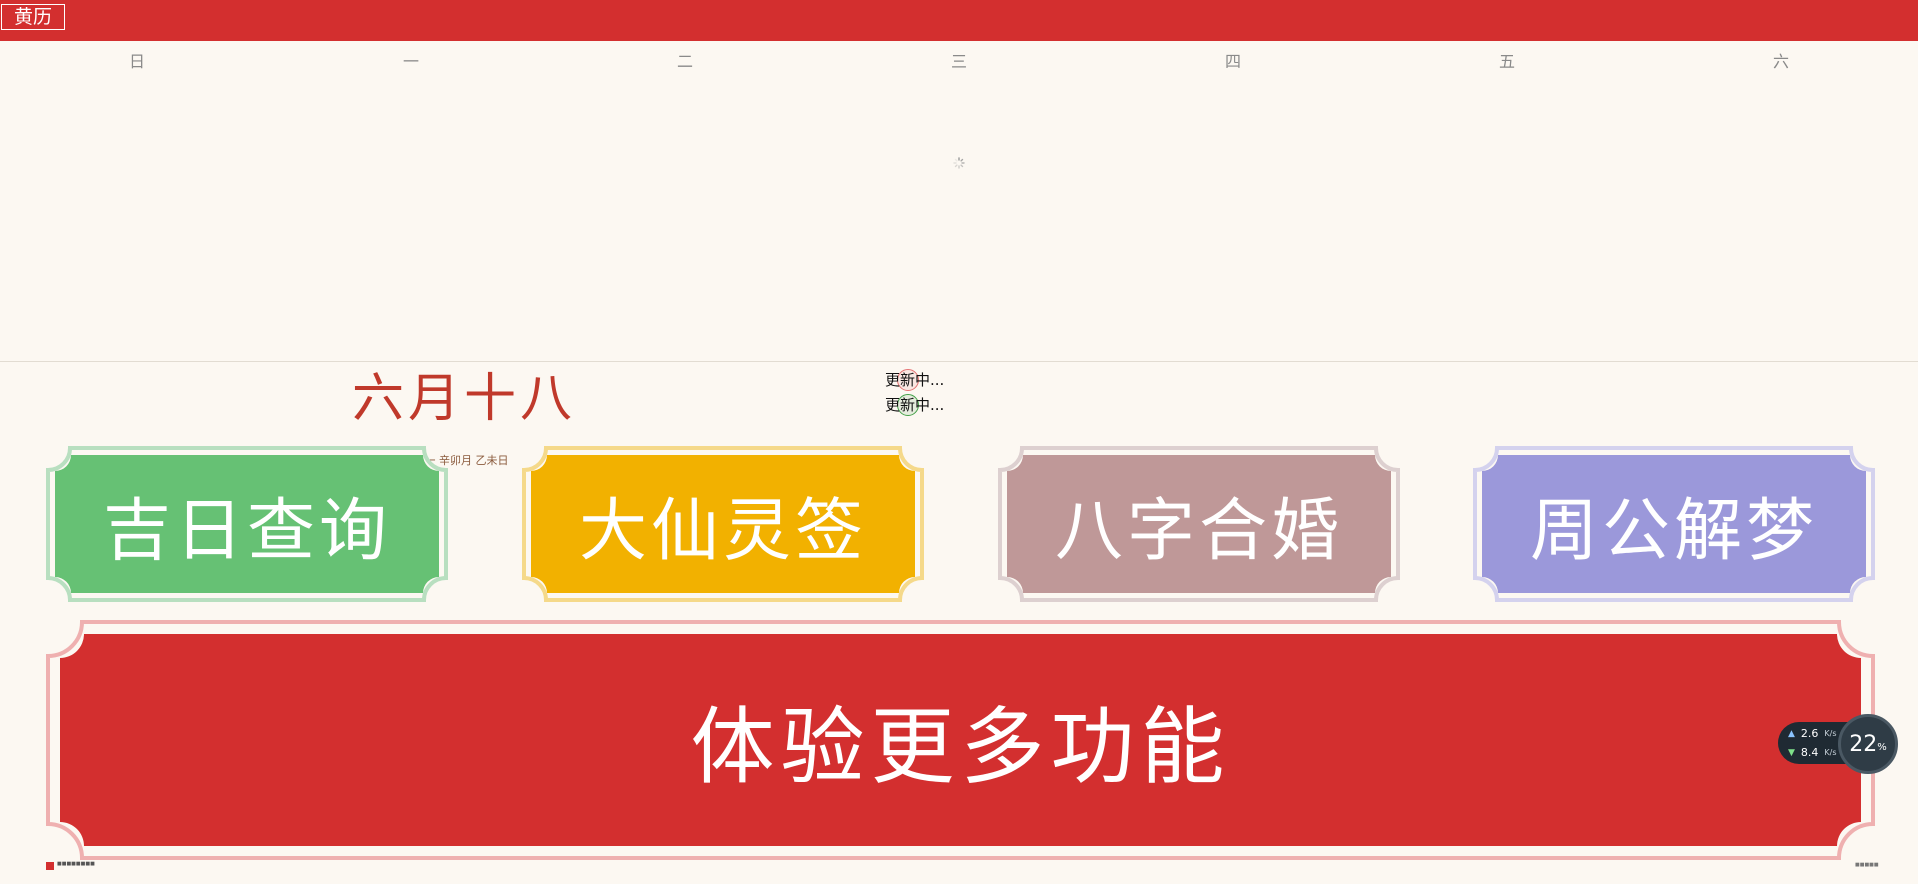 The width and height of the screenshot is (1918, 884). What do you see at coordinates (246, 531) in the screenshot?
I see `card-label: 吉日查询` at bounding box center [246, 531].